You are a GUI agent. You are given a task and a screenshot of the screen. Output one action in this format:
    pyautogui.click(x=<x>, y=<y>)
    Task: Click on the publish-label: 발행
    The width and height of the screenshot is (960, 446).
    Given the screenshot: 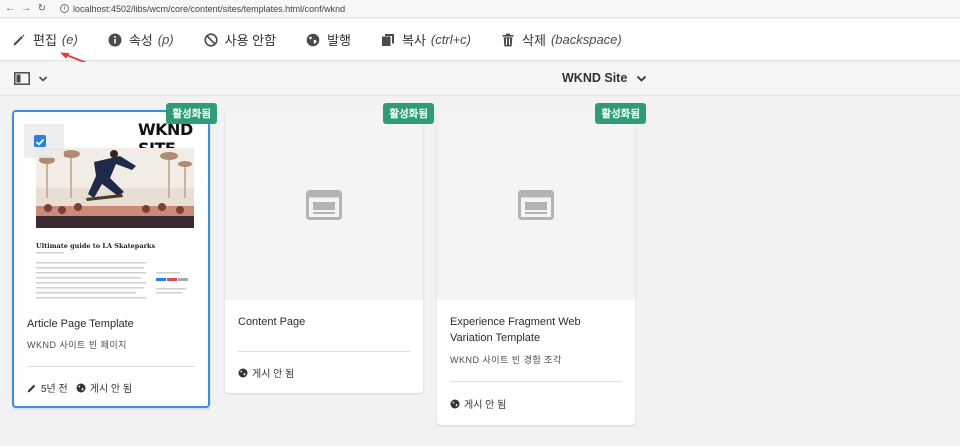 What is the action you would take?
    pyautogui.click(x=339, y=40)
    